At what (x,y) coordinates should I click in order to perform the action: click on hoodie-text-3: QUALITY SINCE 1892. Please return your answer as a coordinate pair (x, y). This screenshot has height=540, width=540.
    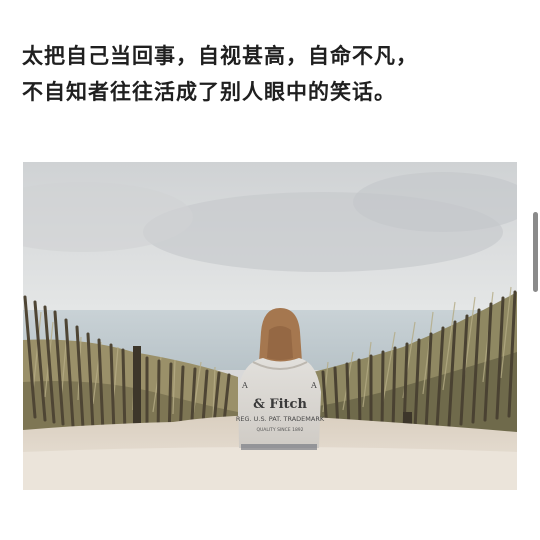
    Looking at the image, I should click on (279, 430).